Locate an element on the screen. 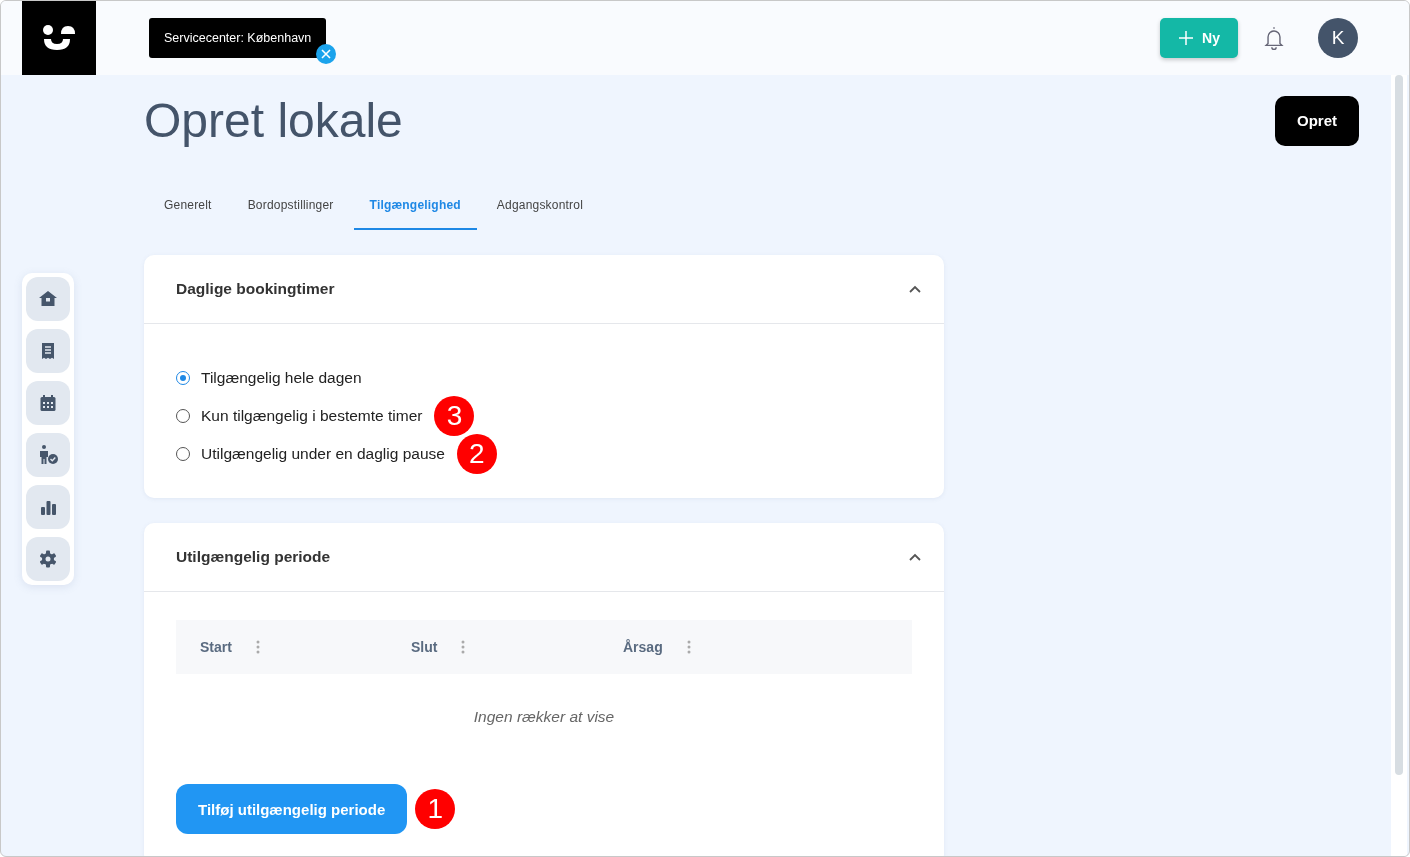  logo is located at coordinates (59, 38).